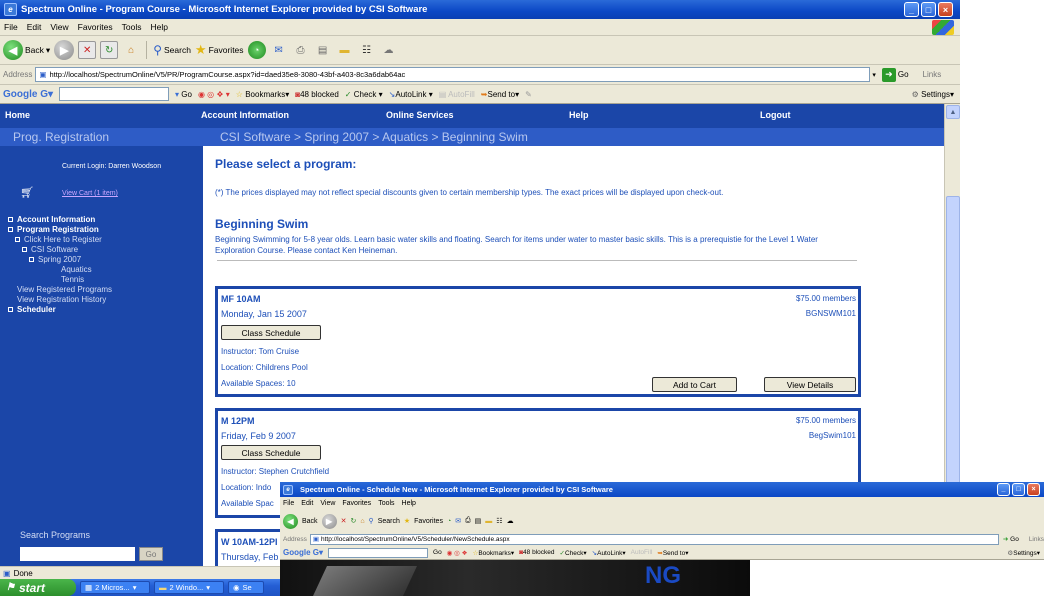  I want to click on start-button: ⚑ start, so click(38, 587).